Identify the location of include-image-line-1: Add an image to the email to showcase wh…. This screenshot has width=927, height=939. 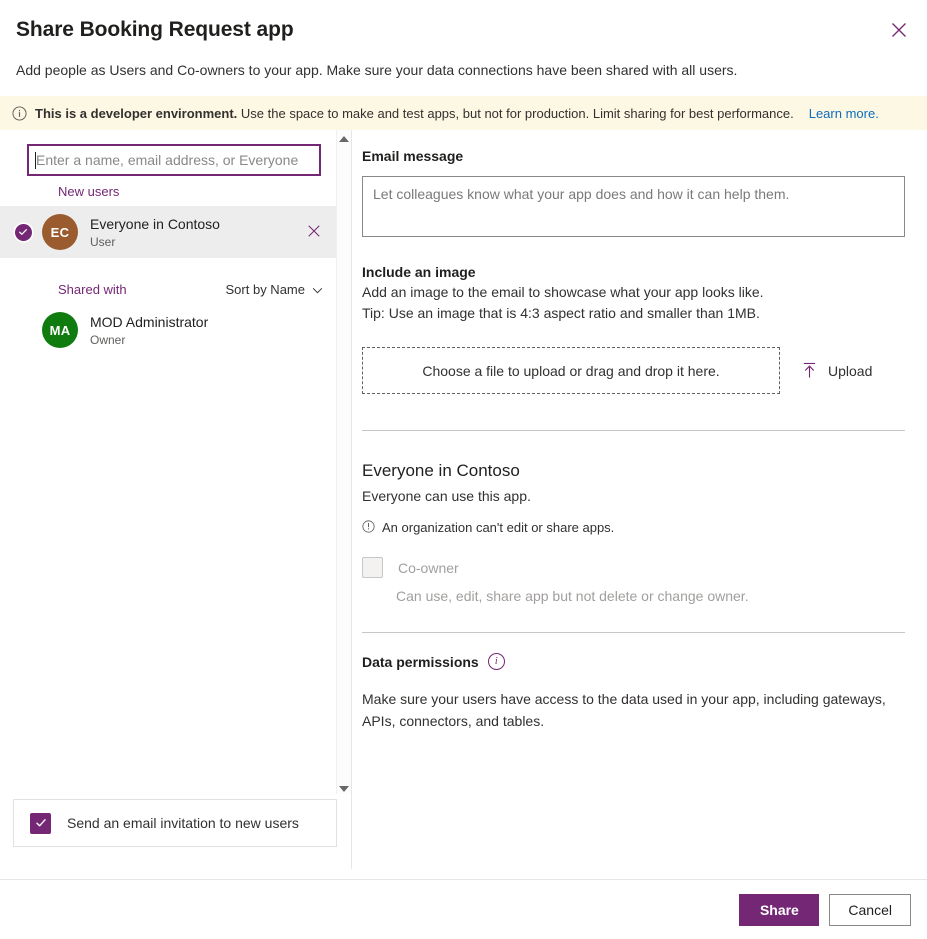
(563, 292).